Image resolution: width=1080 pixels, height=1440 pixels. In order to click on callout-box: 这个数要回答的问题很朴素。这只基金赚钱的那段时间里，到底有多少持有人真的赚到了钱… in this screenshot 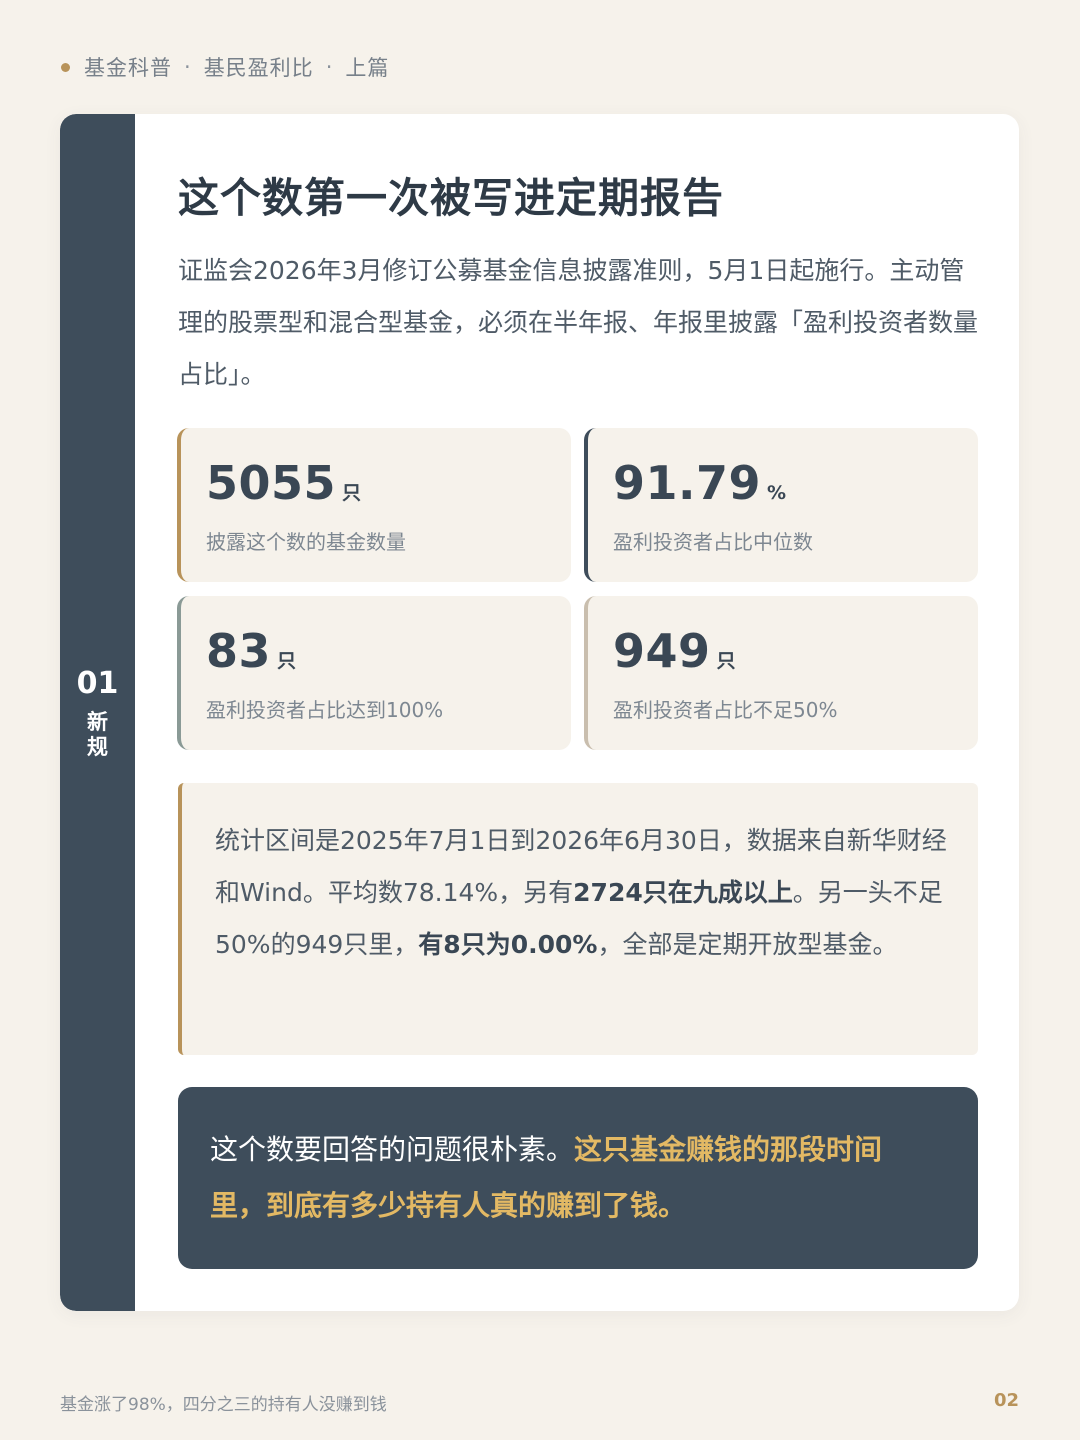, I will do `click(578, 1178)`.